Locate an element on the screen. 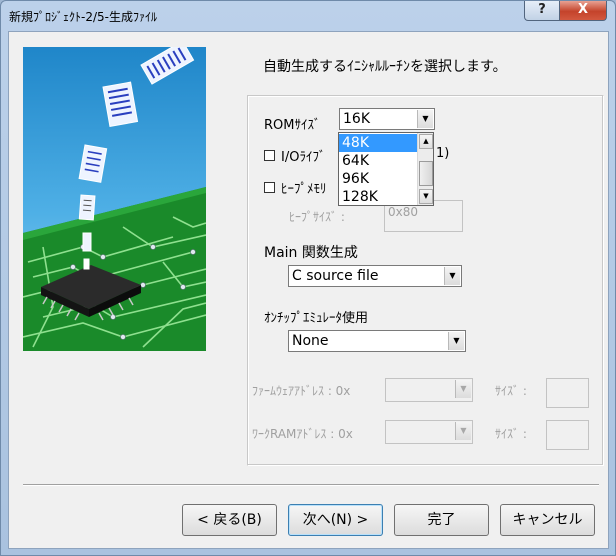  scroll-thumb is located at coordinates (426, 173).